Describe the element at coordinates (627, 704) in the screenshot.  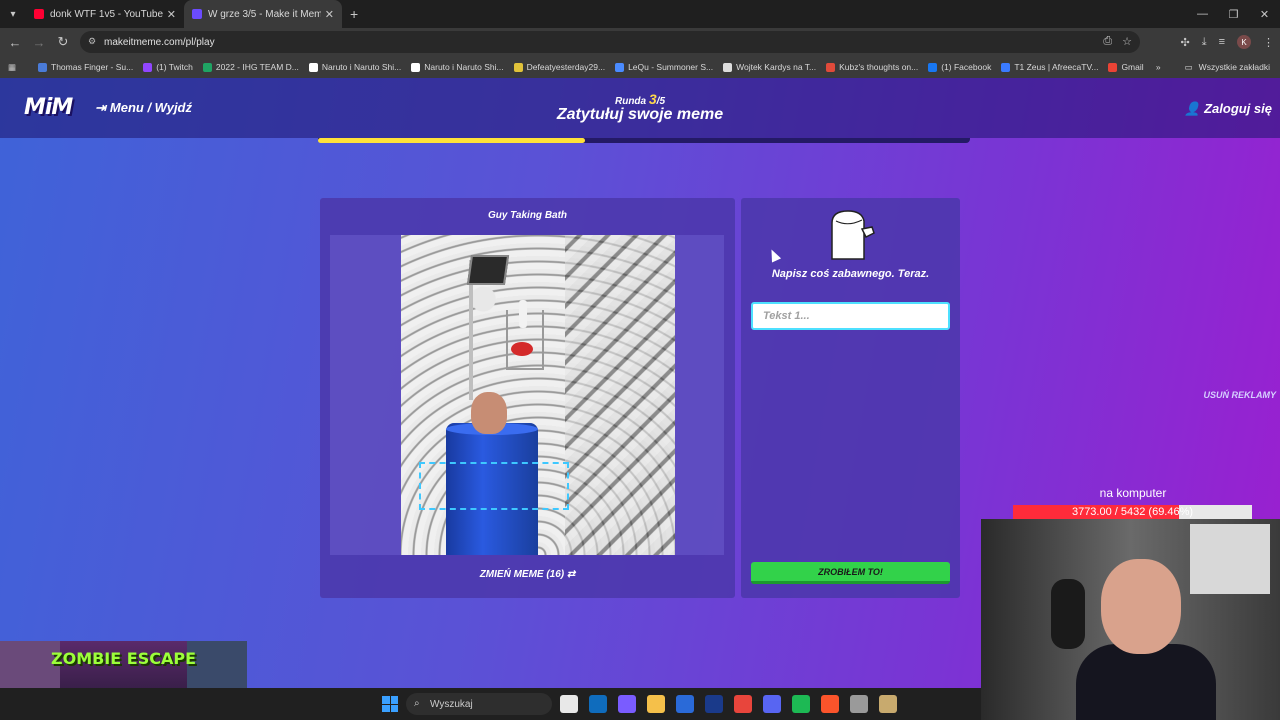
I see `copilot-icon` at that location.